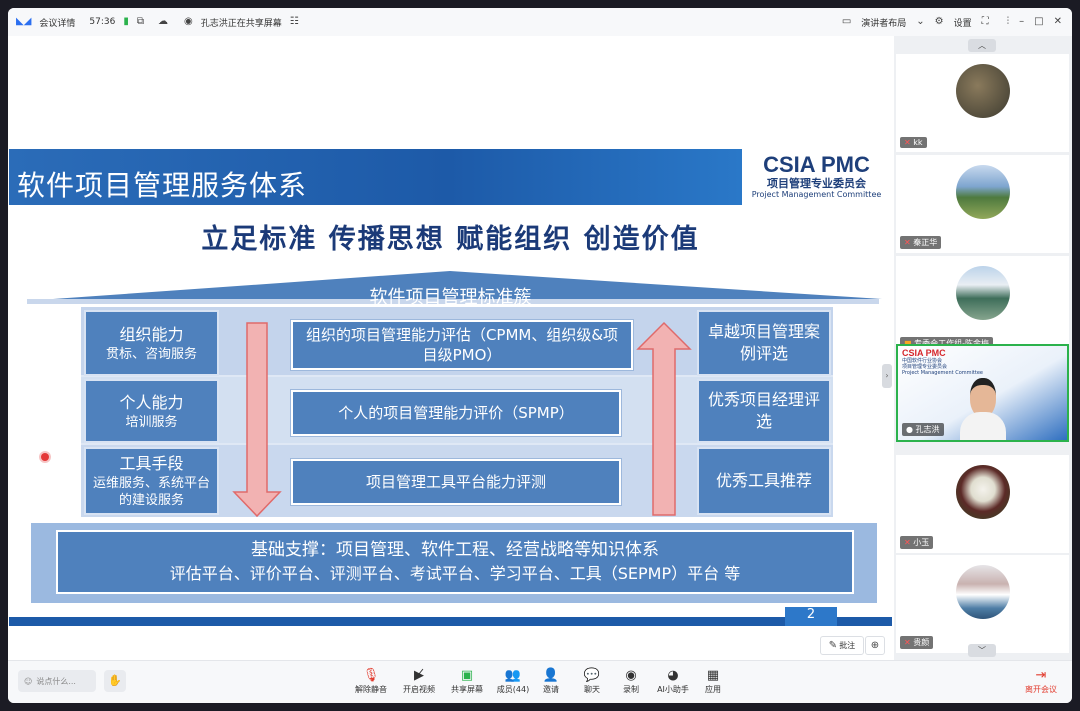 This screenshot has height=711, width=1080. What do you see at coordinates (24, 21) in the screenshot?
I see `tencent-meeting-logo-icon: ◣◢` at bounding box center [24, 21].